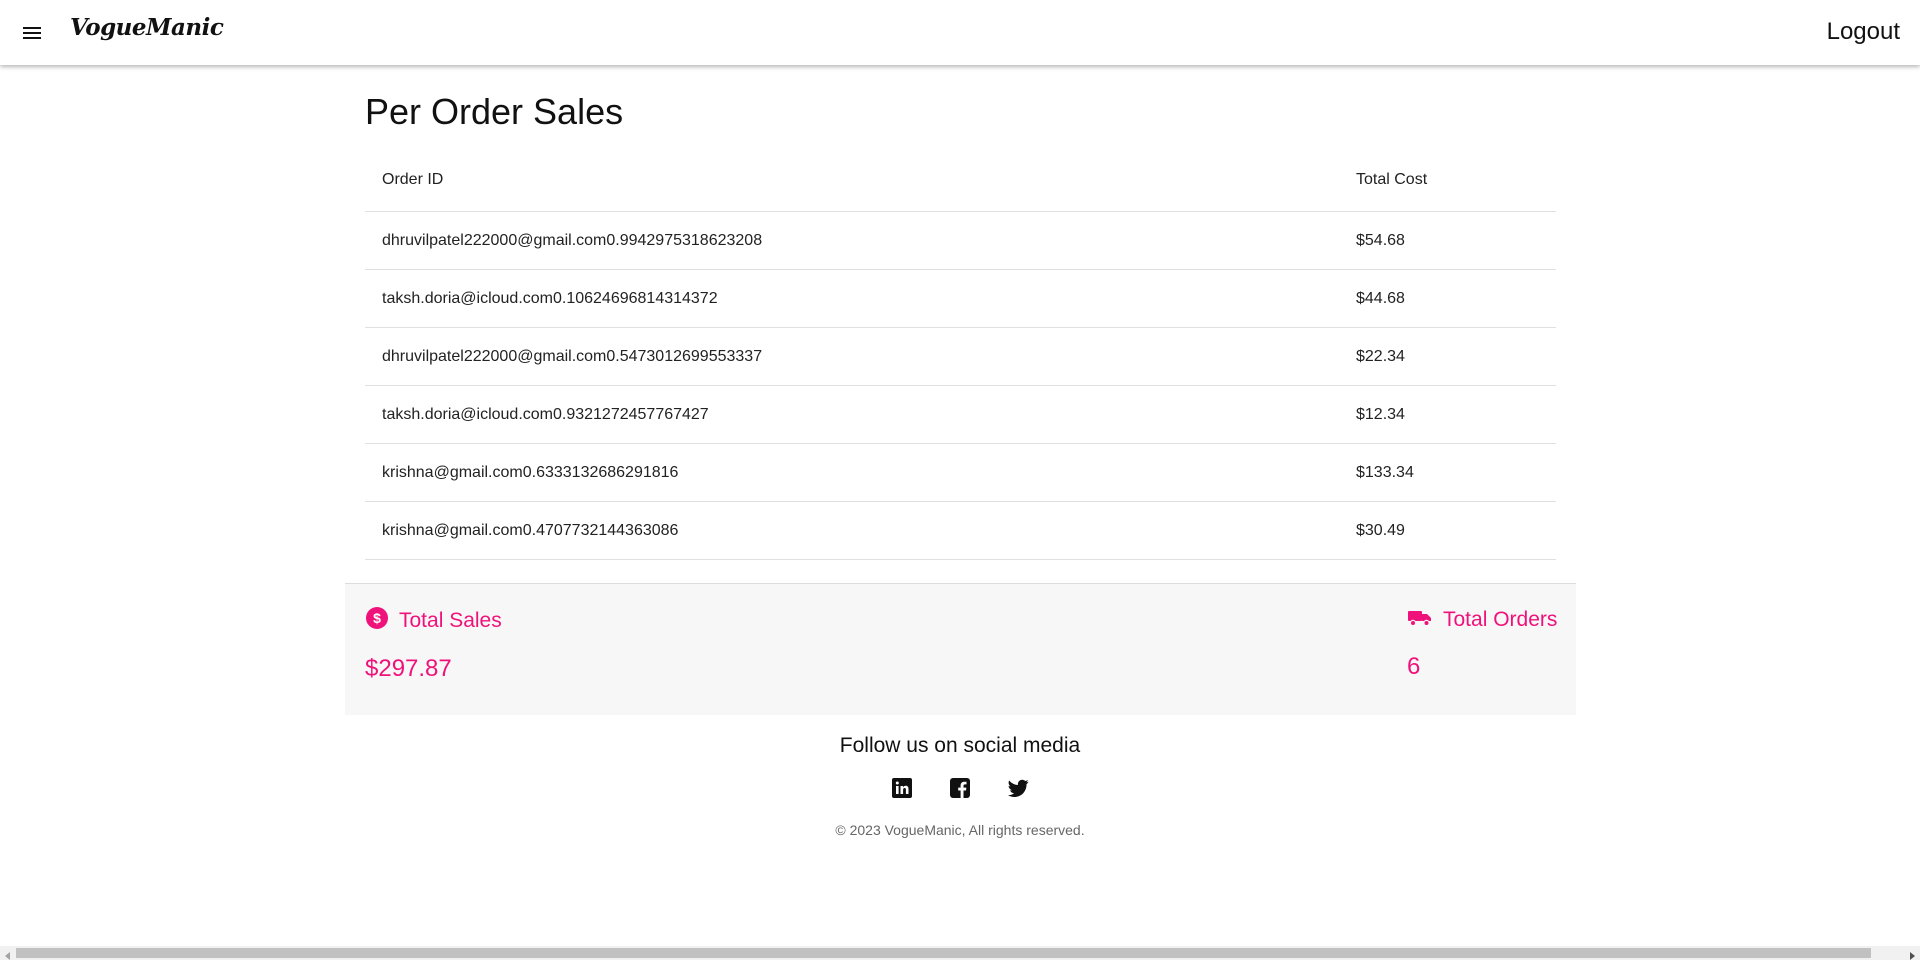  I want to click on total-orders-card: Total Orders 6, so click(1482, 643).